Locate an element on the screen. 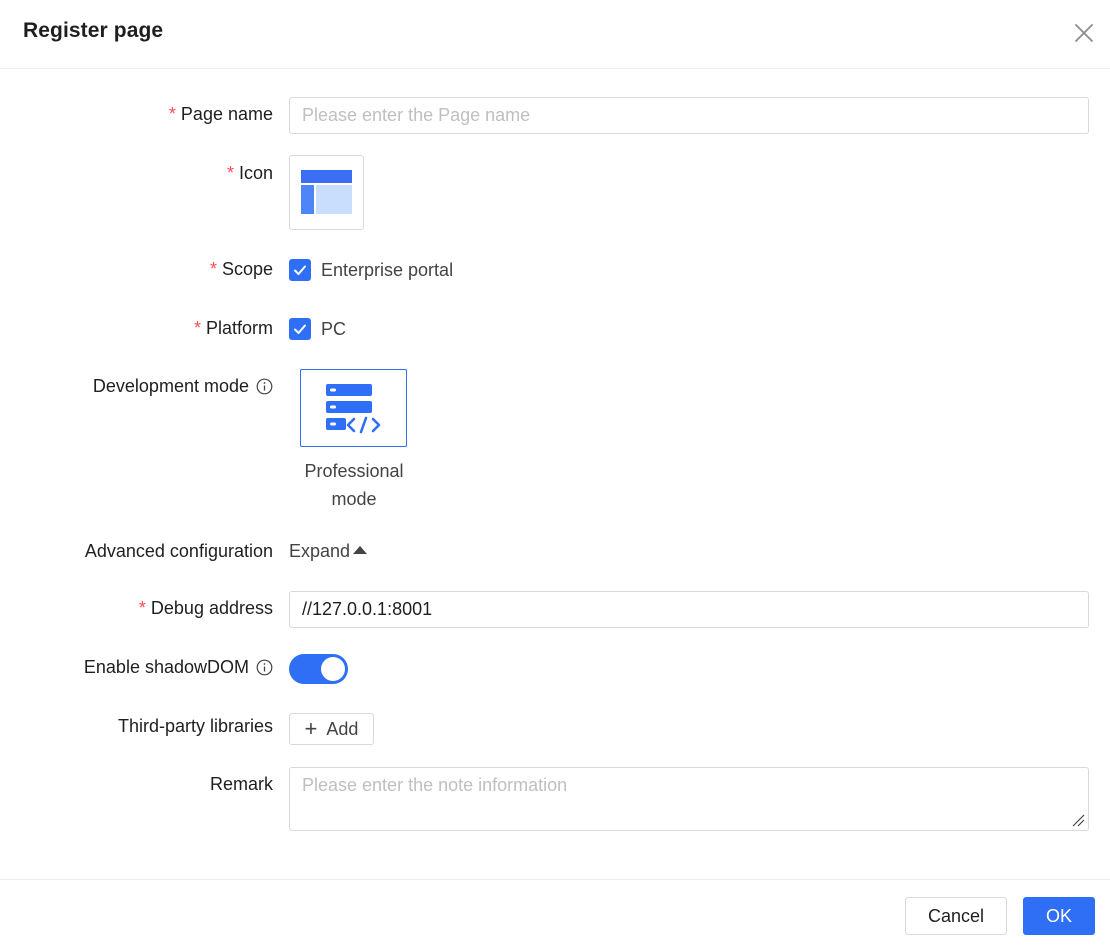 The width and height of the screenshot is (1110, 949). add-library-button: + Add is located at coordinates (331, 729).